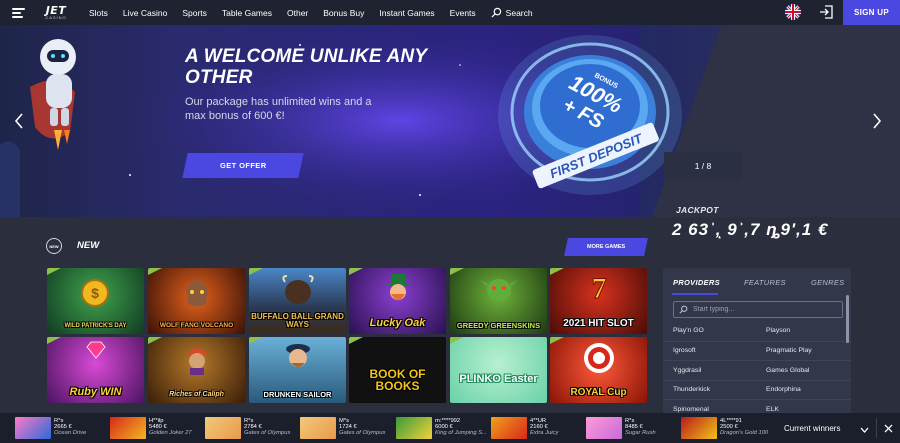 Image resolution: width=900 pixels, height=443 pixels. What do you see at coordinates (95, 370) in the screenshot?
I see `game-tile: Ruby WIN` at bounding box center [95, 370].